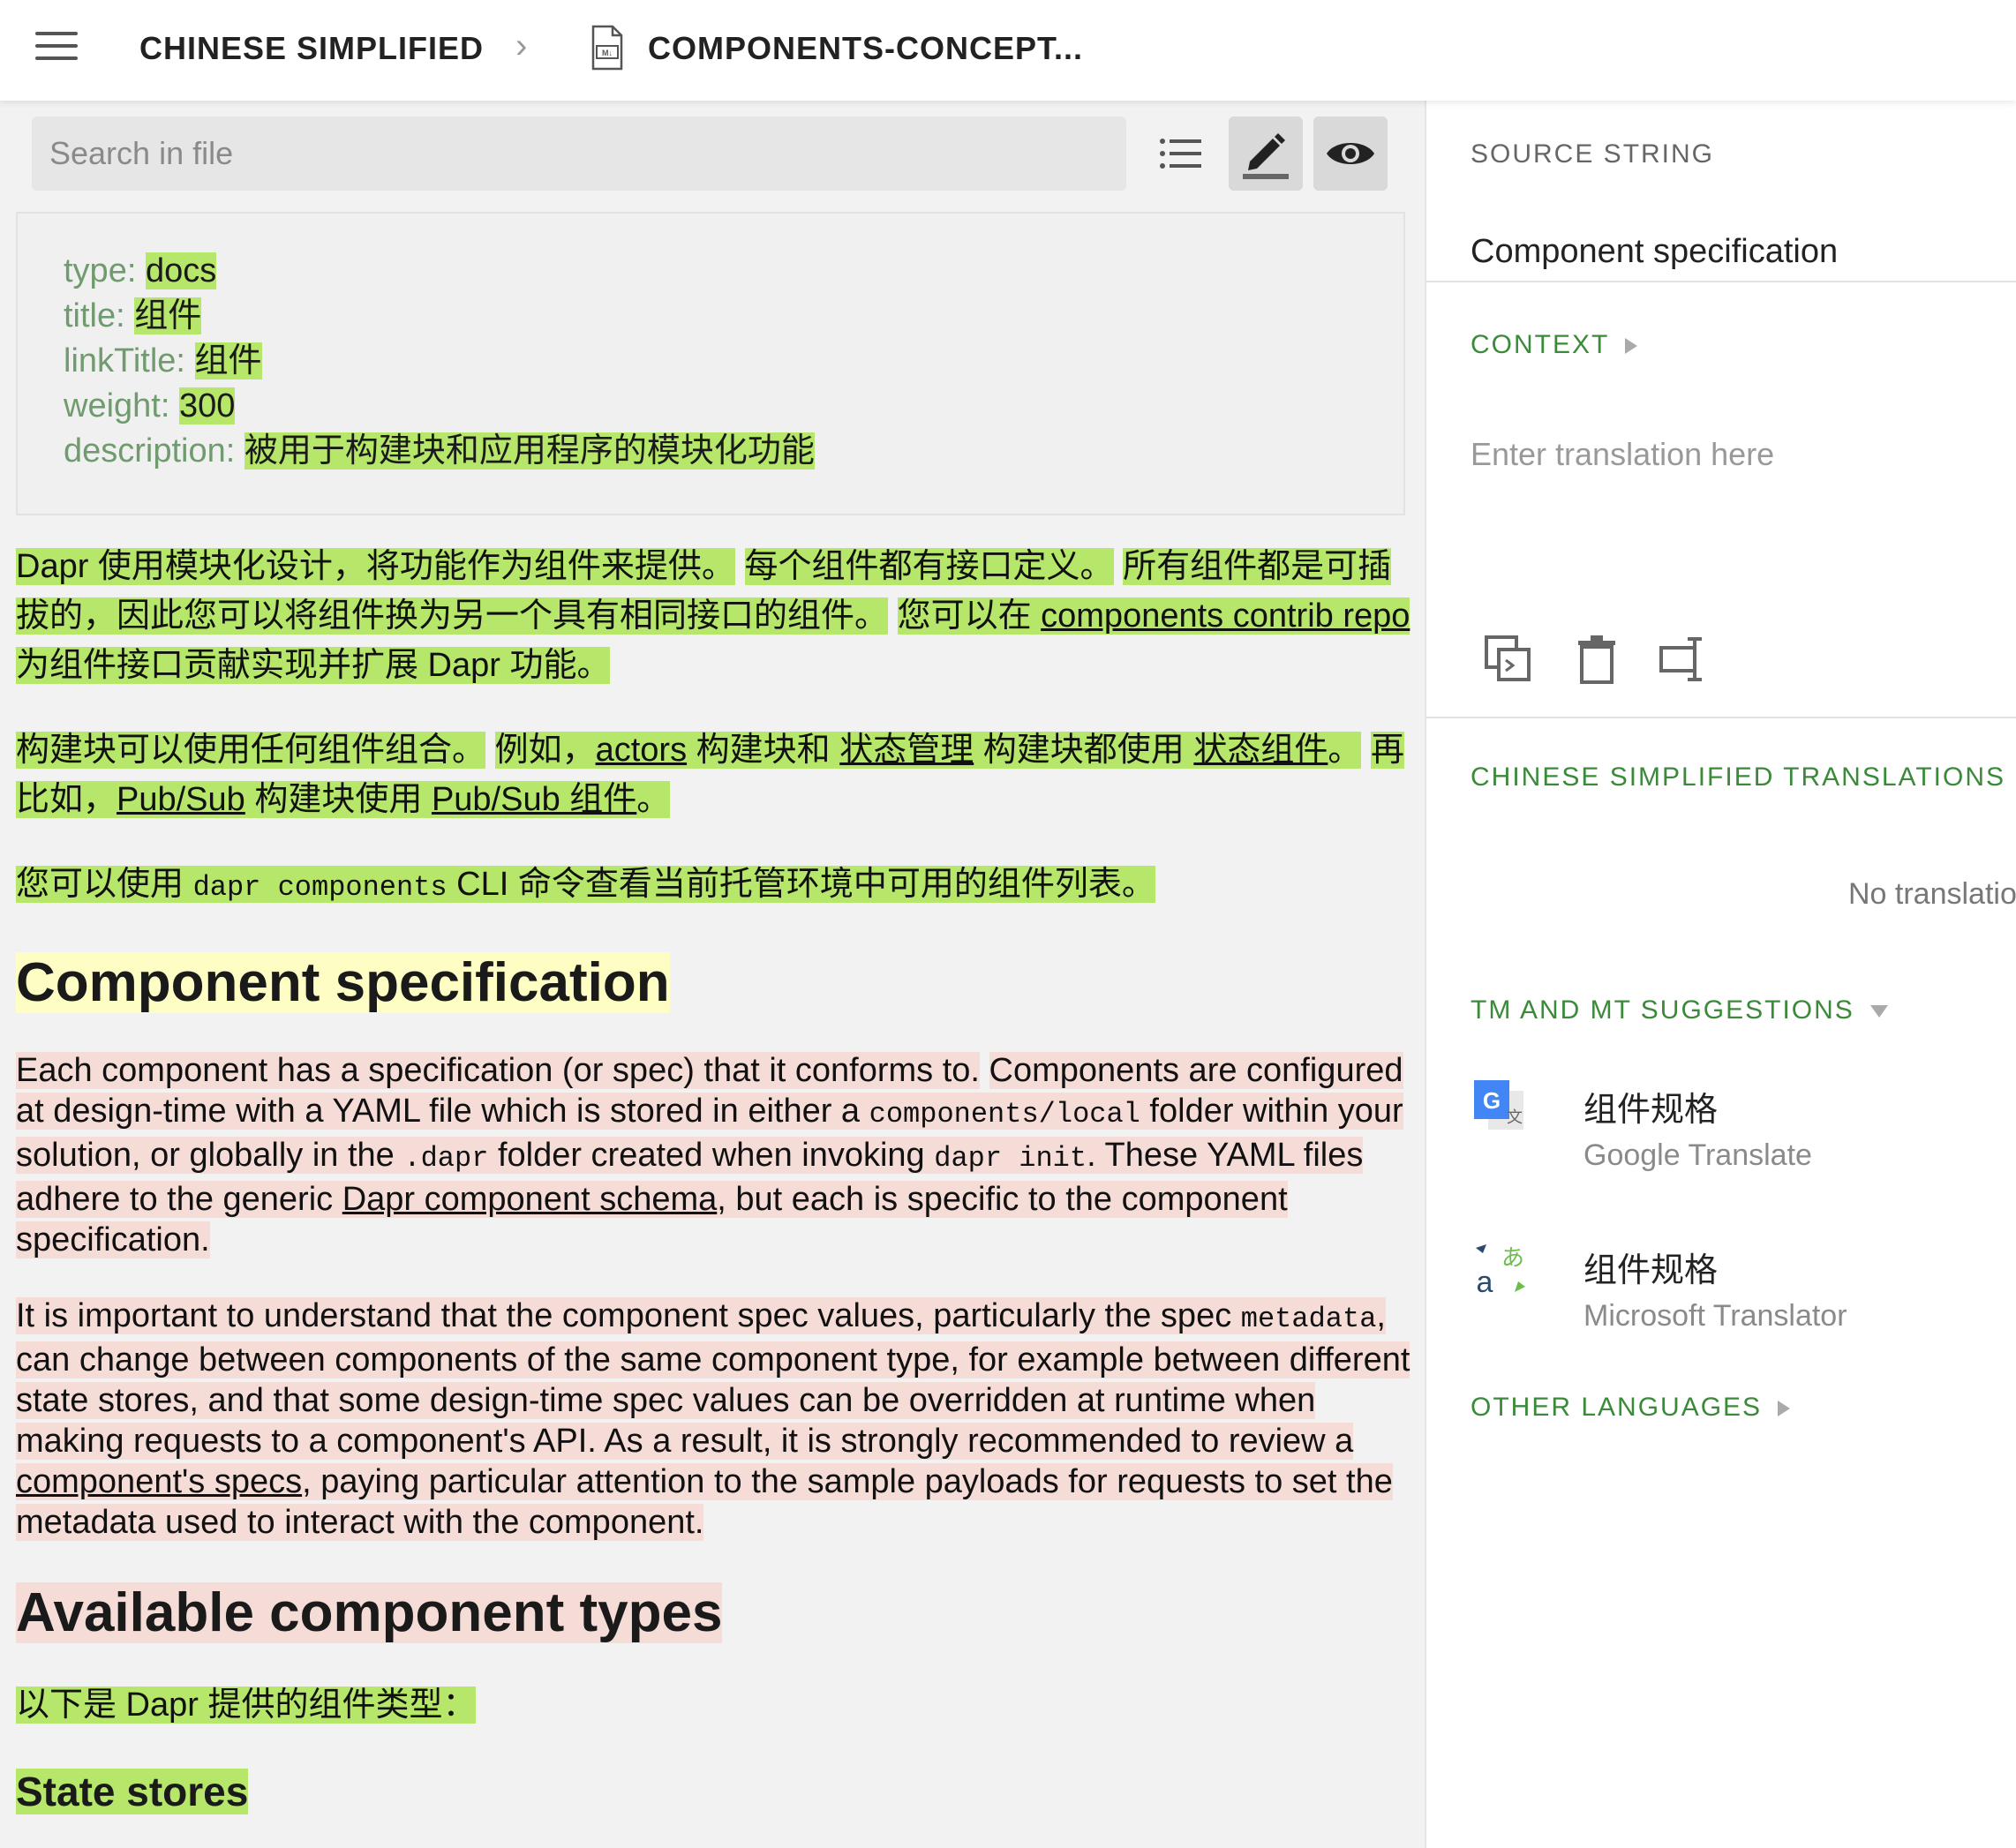 The width and height of the screenshot is (2016, 1848). Describe the element at coordinates (1679, 1010) in the screenshot. I see `suggestions-toggle: TM AND MT SUGGESTIONS` at that location.